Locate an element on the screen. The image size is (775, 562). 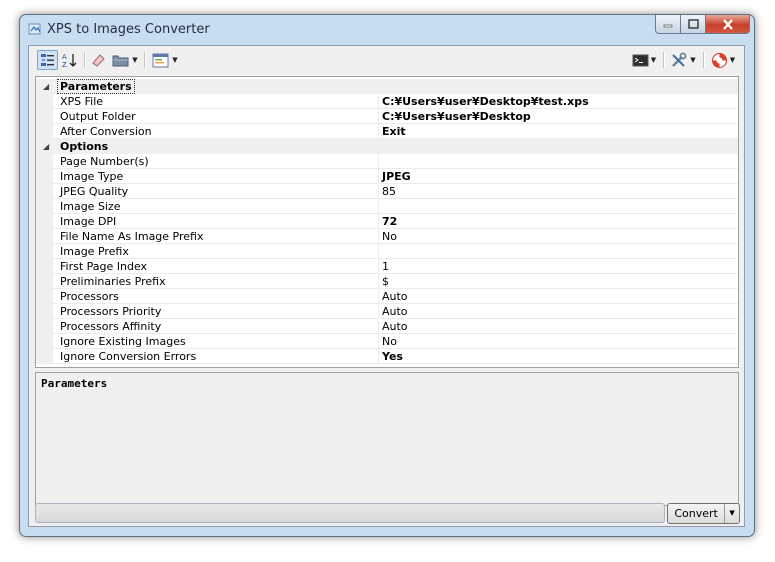
property-row: Preliminaries Prefix $ is located at coordinates (387, 281).